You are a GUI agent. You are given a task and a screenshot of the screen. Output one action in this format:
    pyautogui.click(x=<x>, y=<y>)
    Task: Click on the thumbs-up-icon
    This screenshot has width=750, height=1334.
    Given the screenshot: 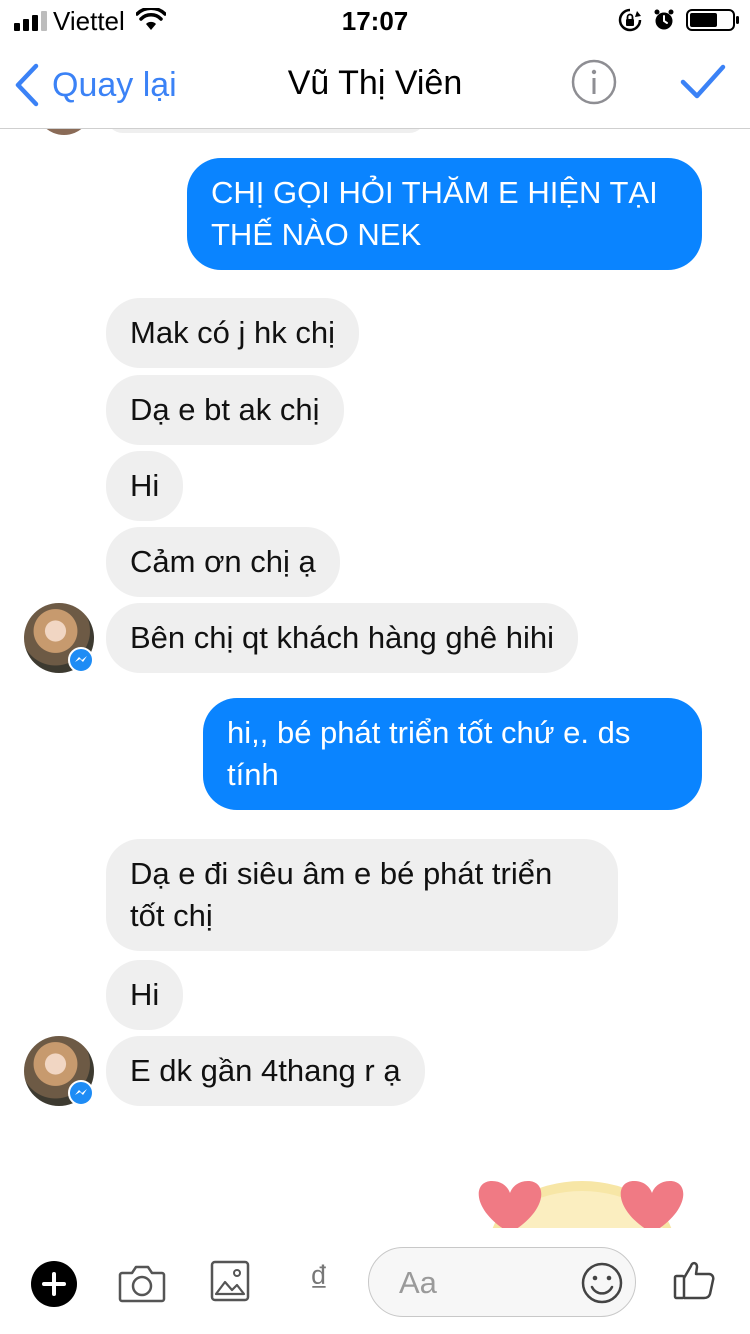 What is the action you would take?
    pyautogui.click(x=694, y=1280)
    